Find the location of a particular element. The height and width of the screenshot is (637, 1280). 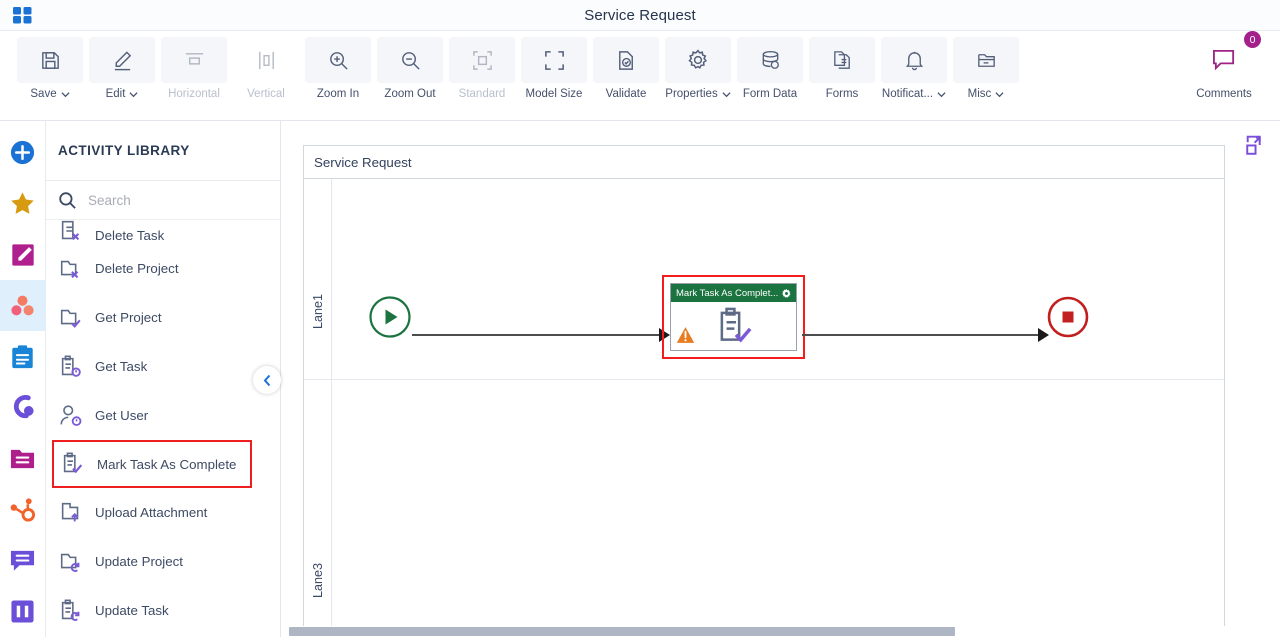

plus-circle-icon is located at coordinates (22, 152).